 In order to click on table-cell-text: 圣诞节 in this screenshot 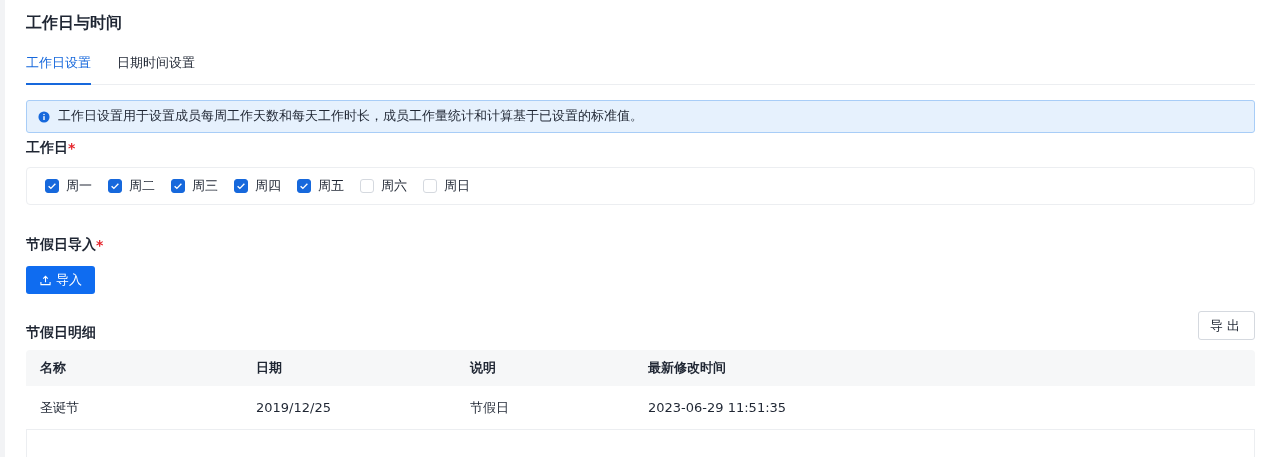, I will do `click(59, 407)`.